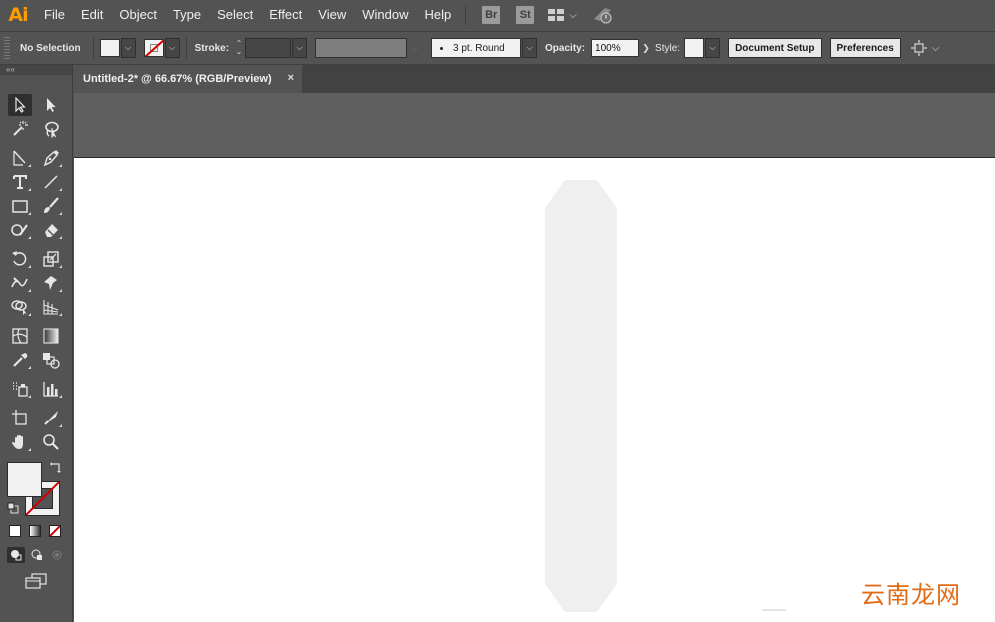  Describe the element at coordinates (51, 307) in the screenshot. I see `perspective-grid-tool` at that location.